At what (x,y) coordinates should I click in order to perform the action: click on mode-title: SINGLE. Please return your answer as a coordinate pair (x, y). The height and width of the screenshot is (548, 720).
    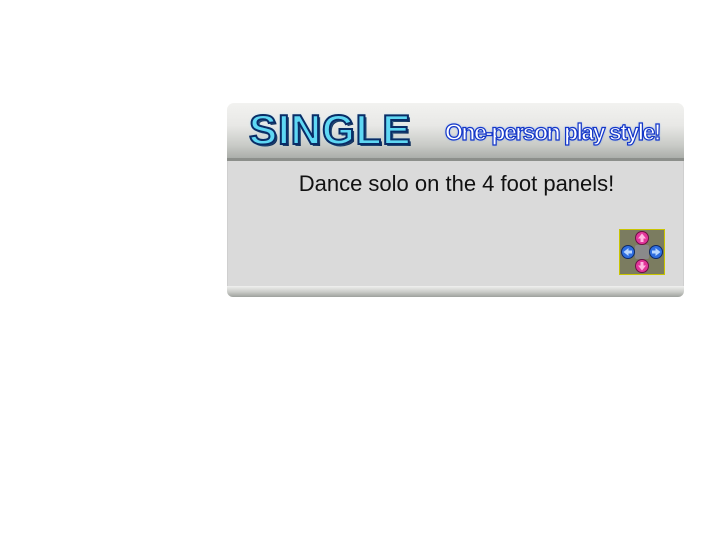
    Looking at the image, I should click on (330, 129).